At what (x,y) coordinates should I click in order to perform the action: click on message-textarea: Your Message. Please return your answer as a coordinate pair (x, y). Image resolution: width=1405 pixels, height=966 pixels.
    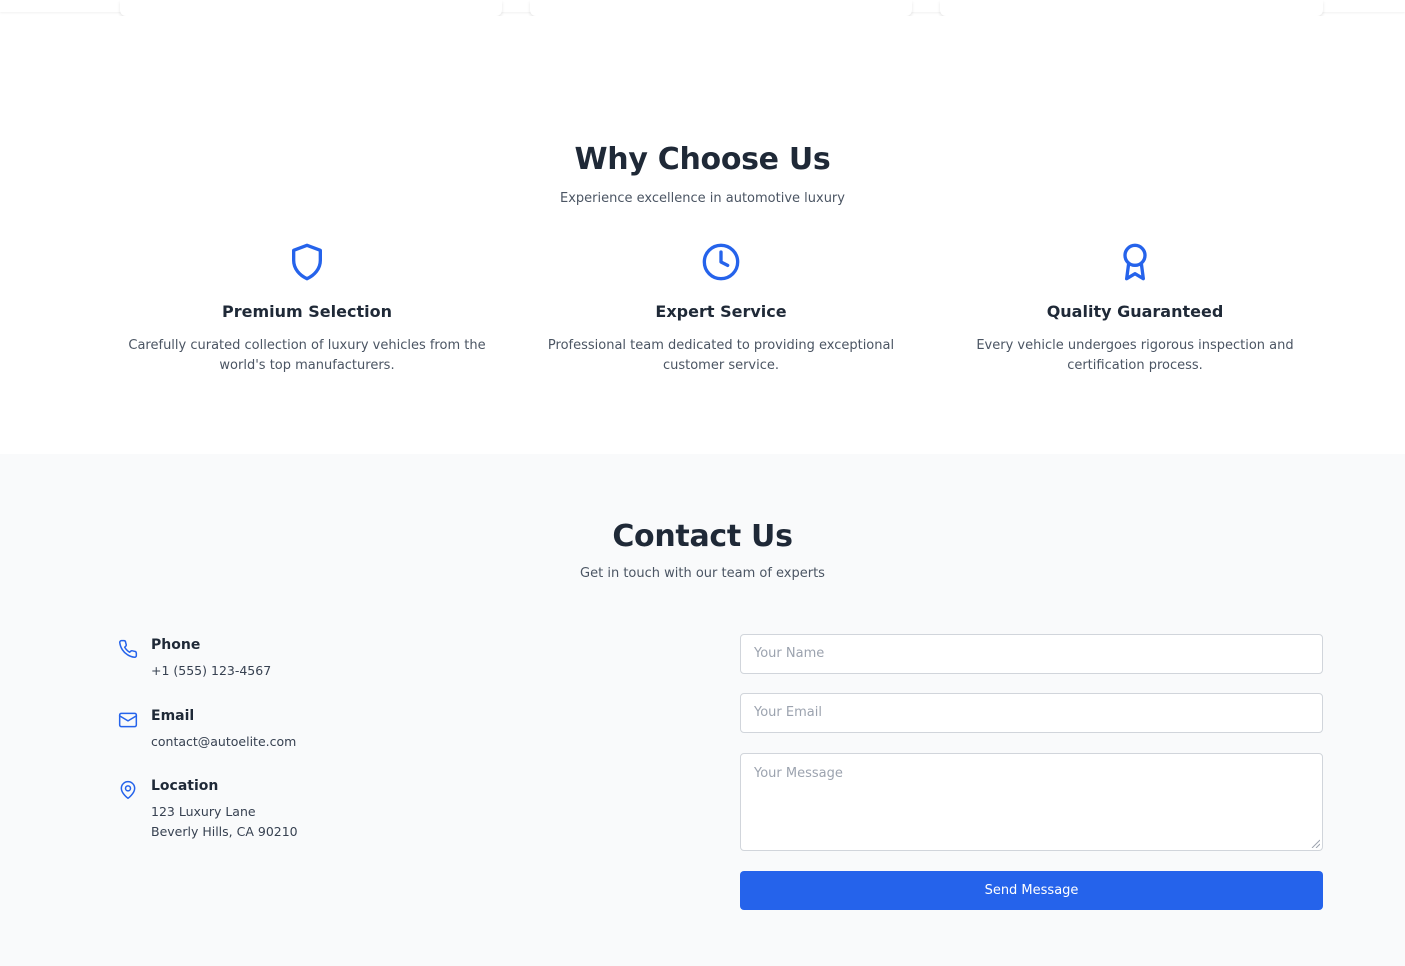
    Looking at the image, I should click on (1031, 802).